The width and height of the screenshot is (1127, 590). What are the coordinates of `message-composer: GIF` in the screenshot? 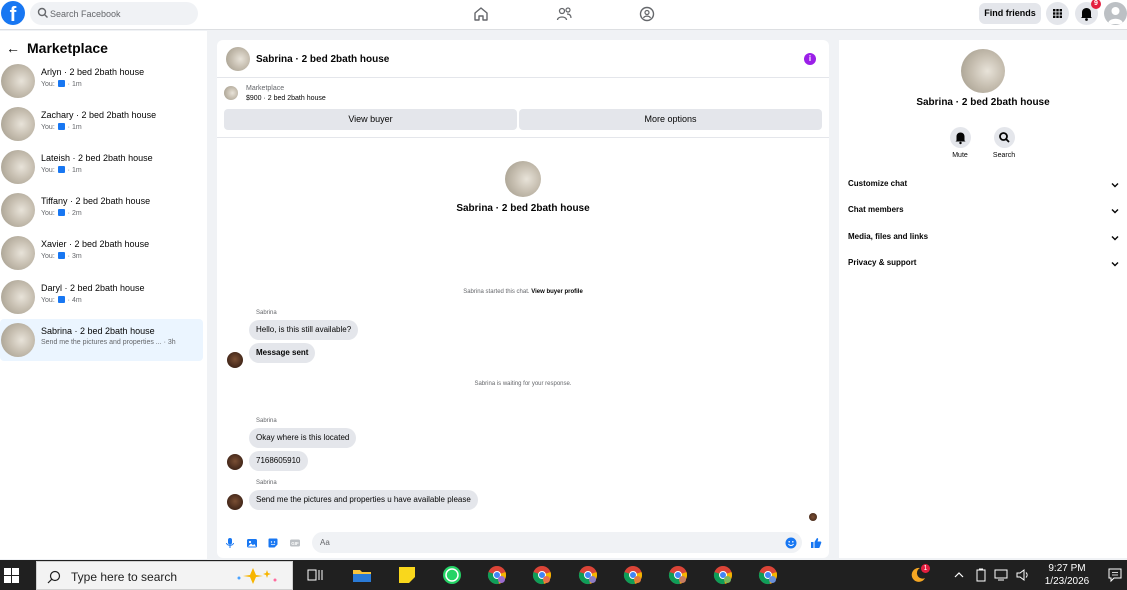 It's located at (523, 543).